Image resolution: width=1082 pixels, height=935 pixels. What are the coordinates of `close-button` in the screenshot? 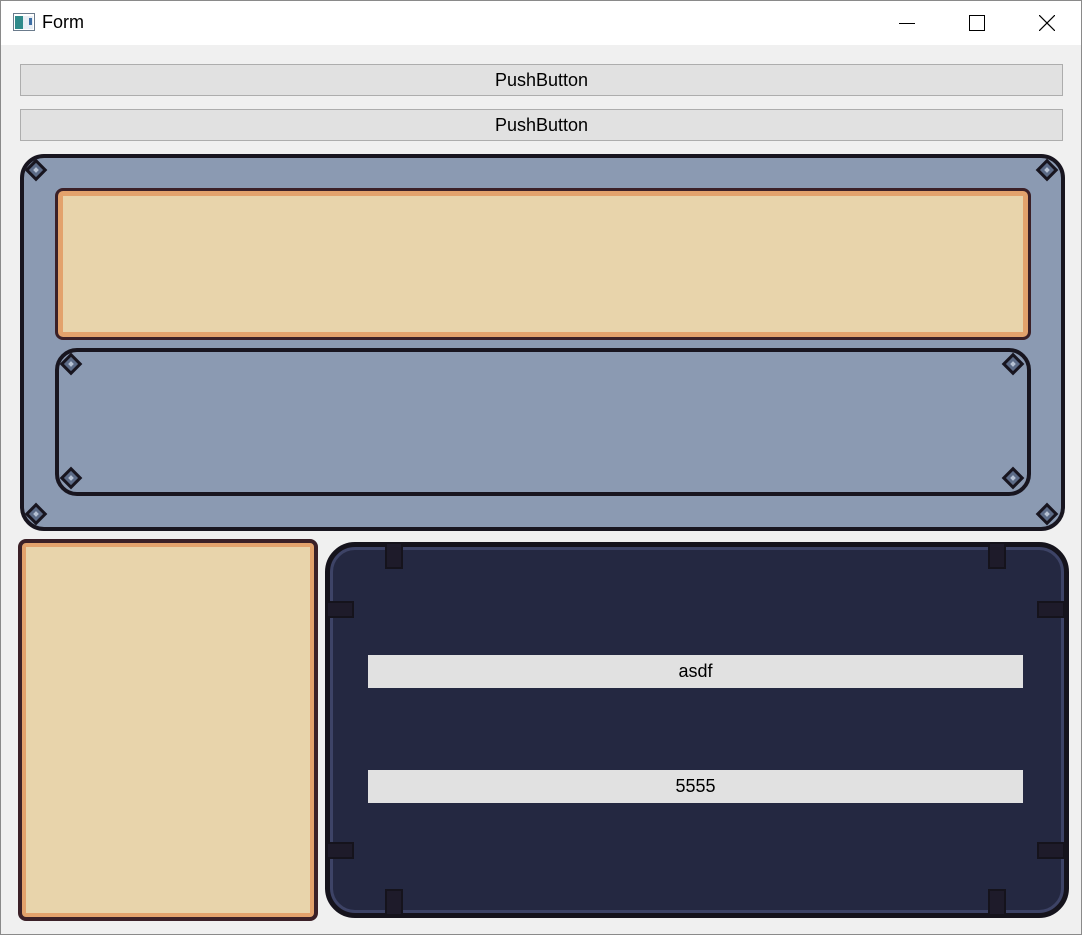 It's located at (1047, 23).